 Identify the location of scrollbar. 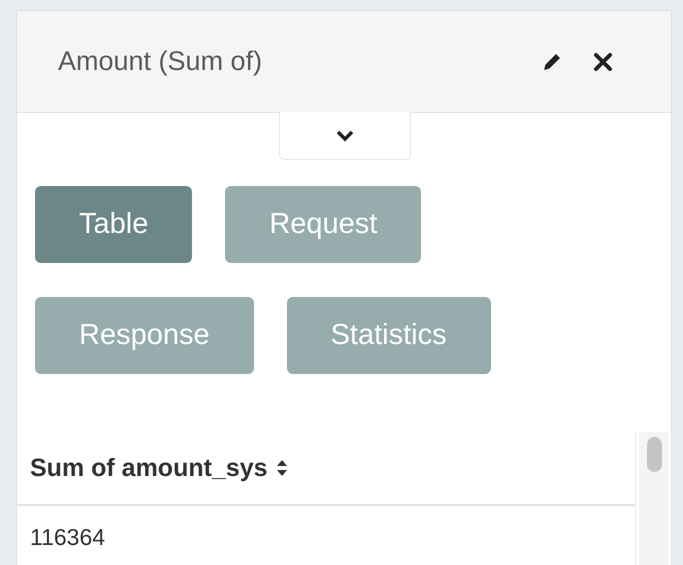
(654, 498).